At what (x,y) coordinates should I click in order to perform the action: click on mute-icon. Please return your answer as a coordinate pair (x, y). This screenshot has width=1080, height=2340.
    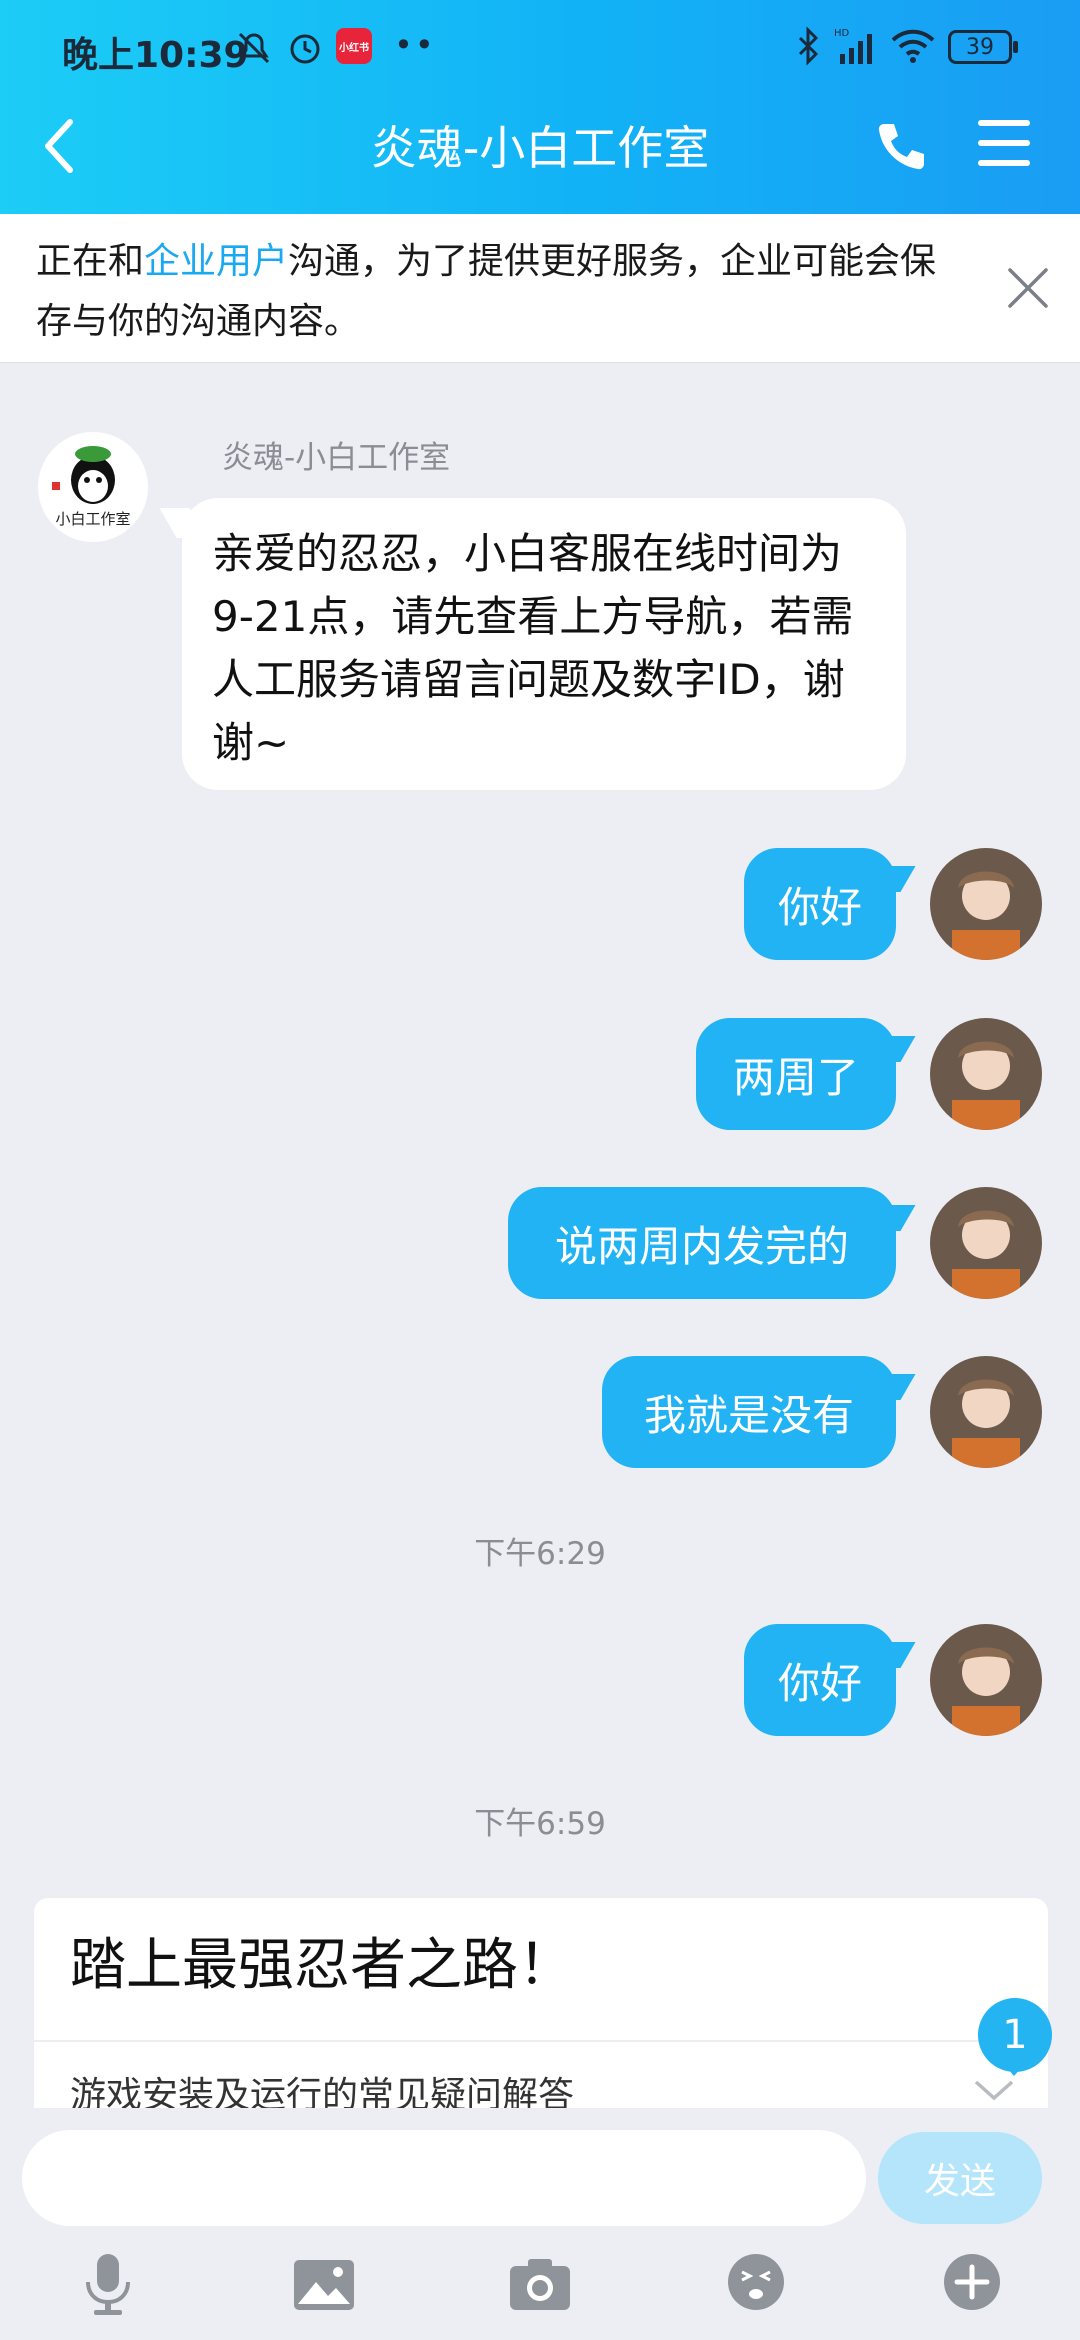
    Looking at the image, I should click on (254, 48).